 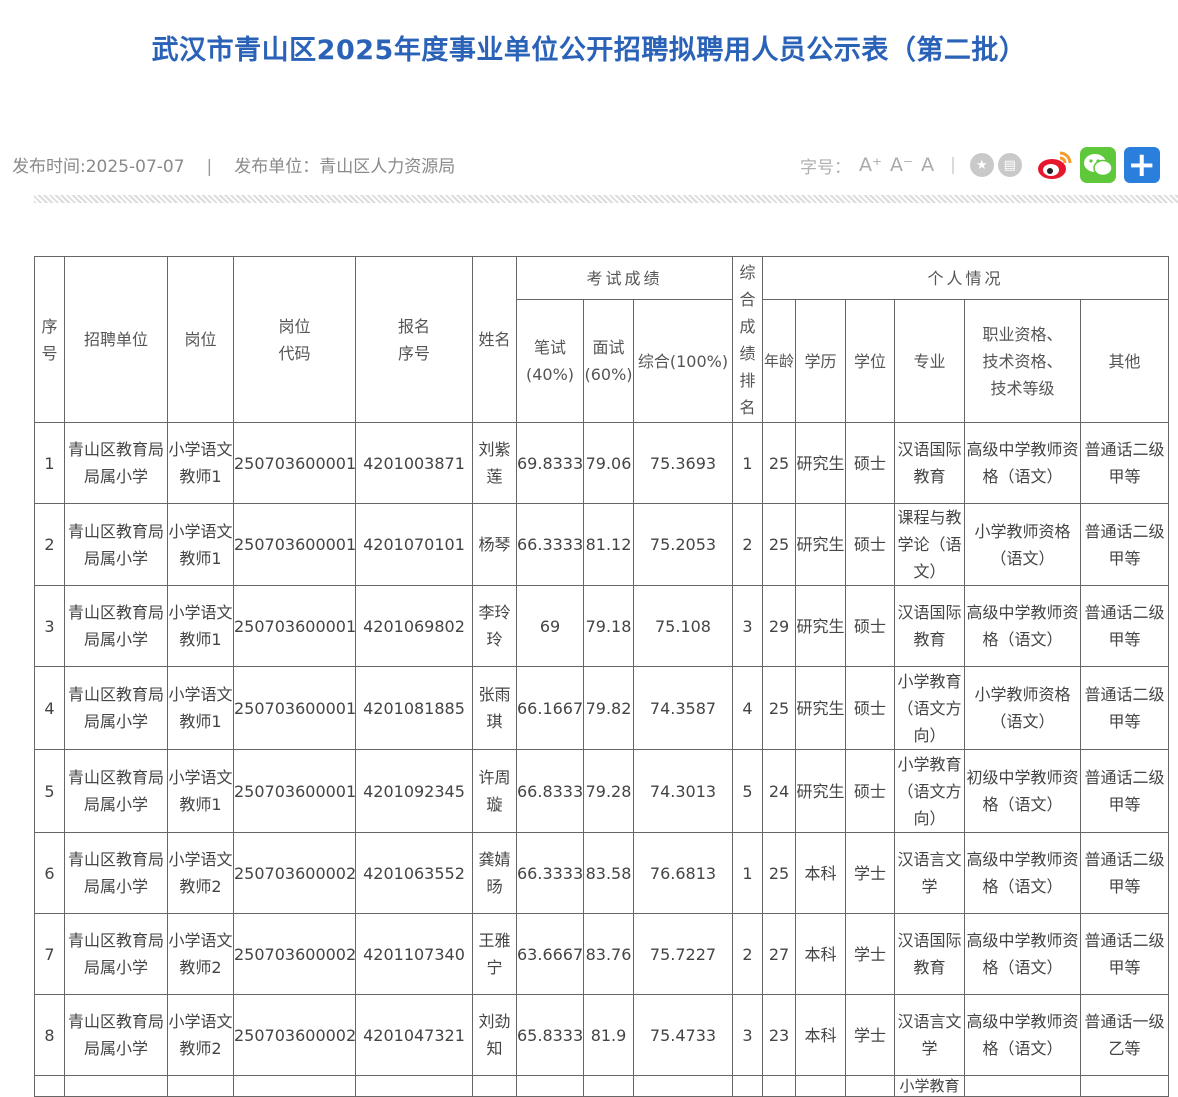 I want to click on cell-name: 张雨琪, so click(x=494, y=708).